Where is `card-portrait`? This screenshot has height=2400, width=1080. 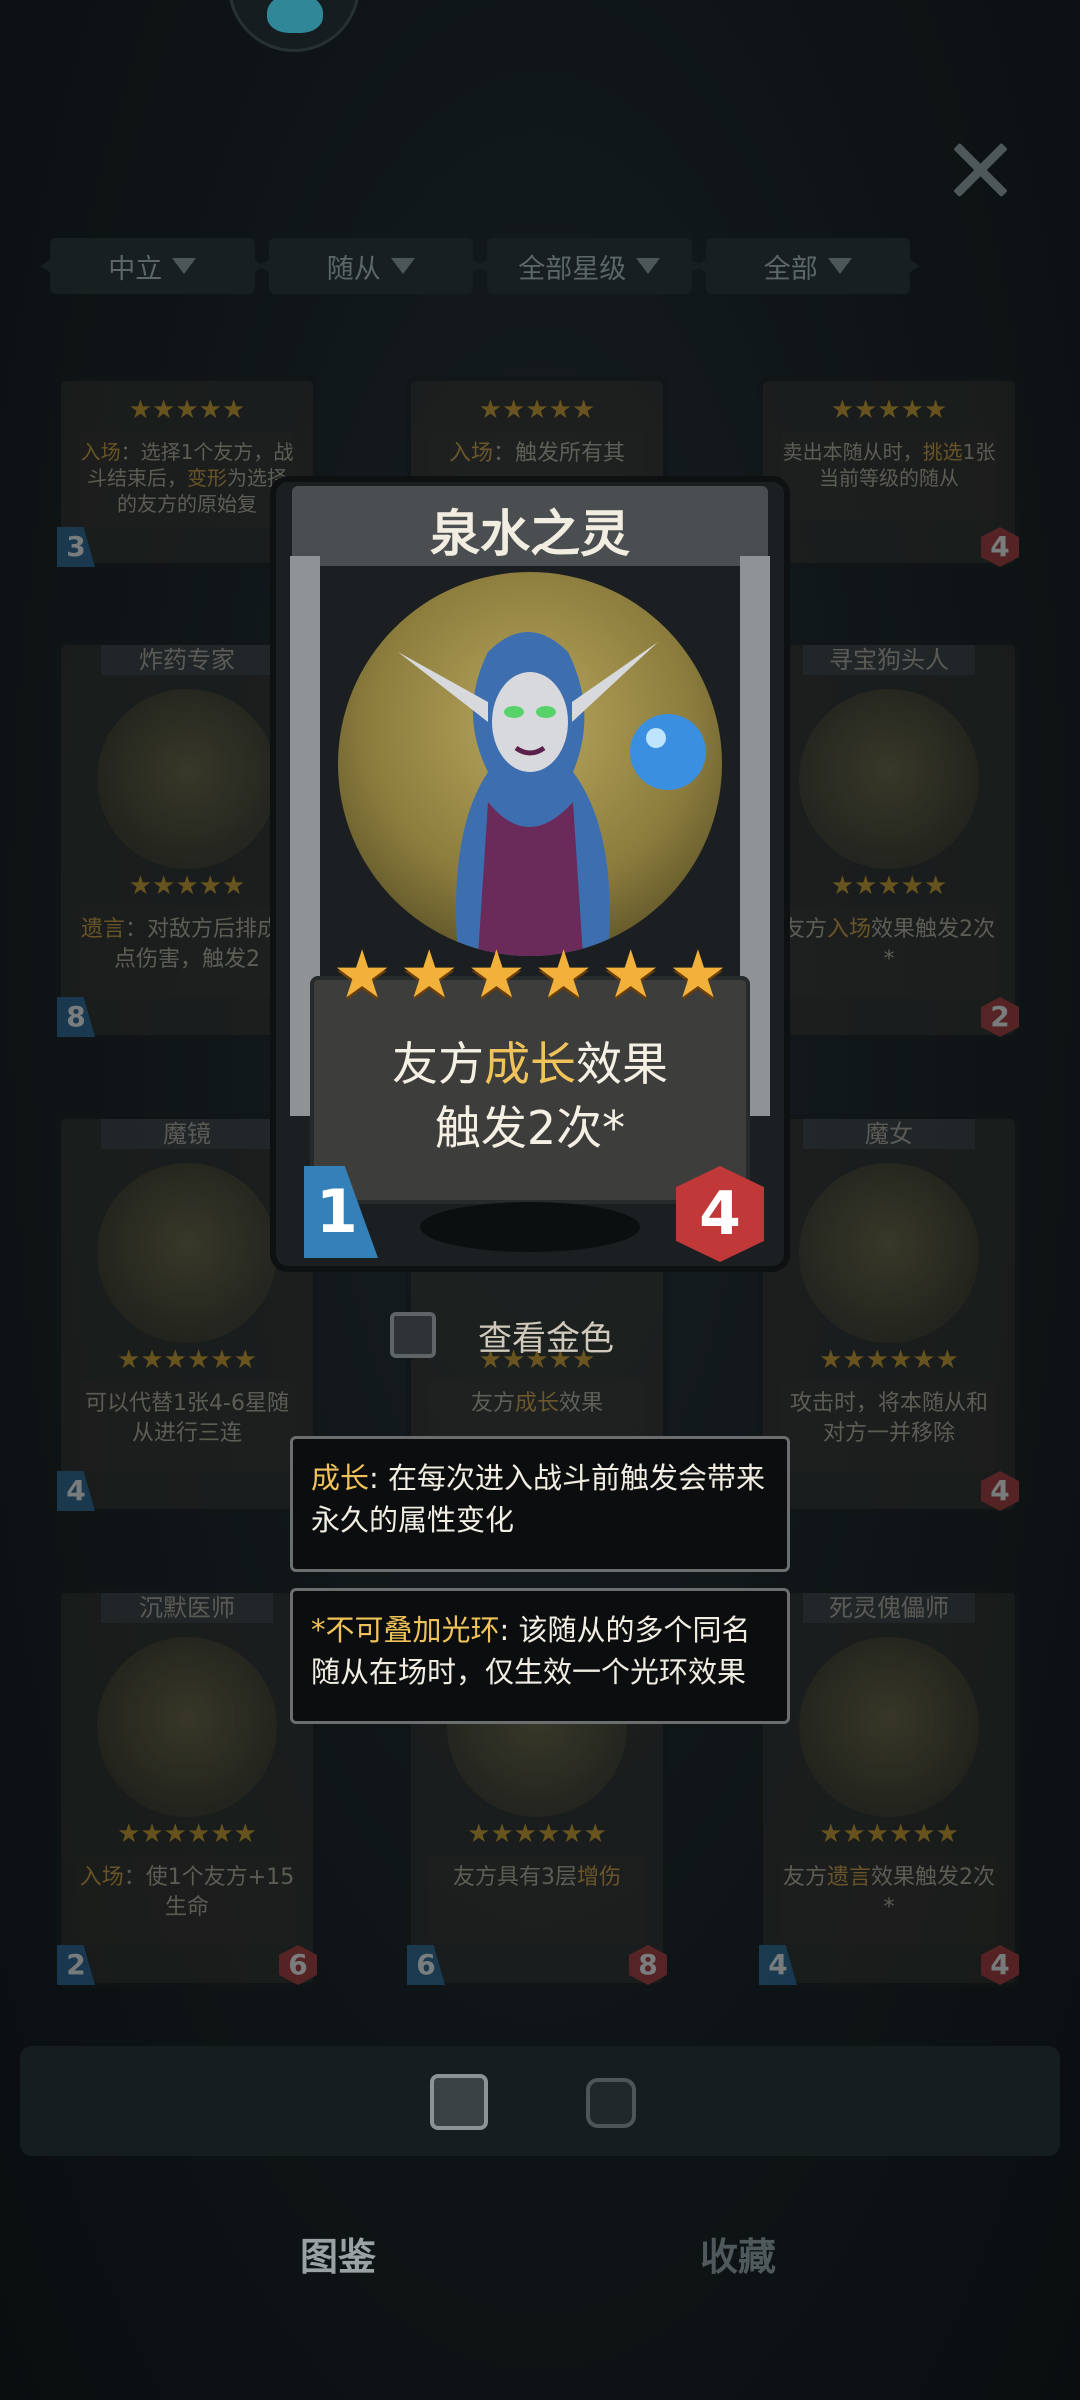 card-portrait is located at coordinates (530, 764).